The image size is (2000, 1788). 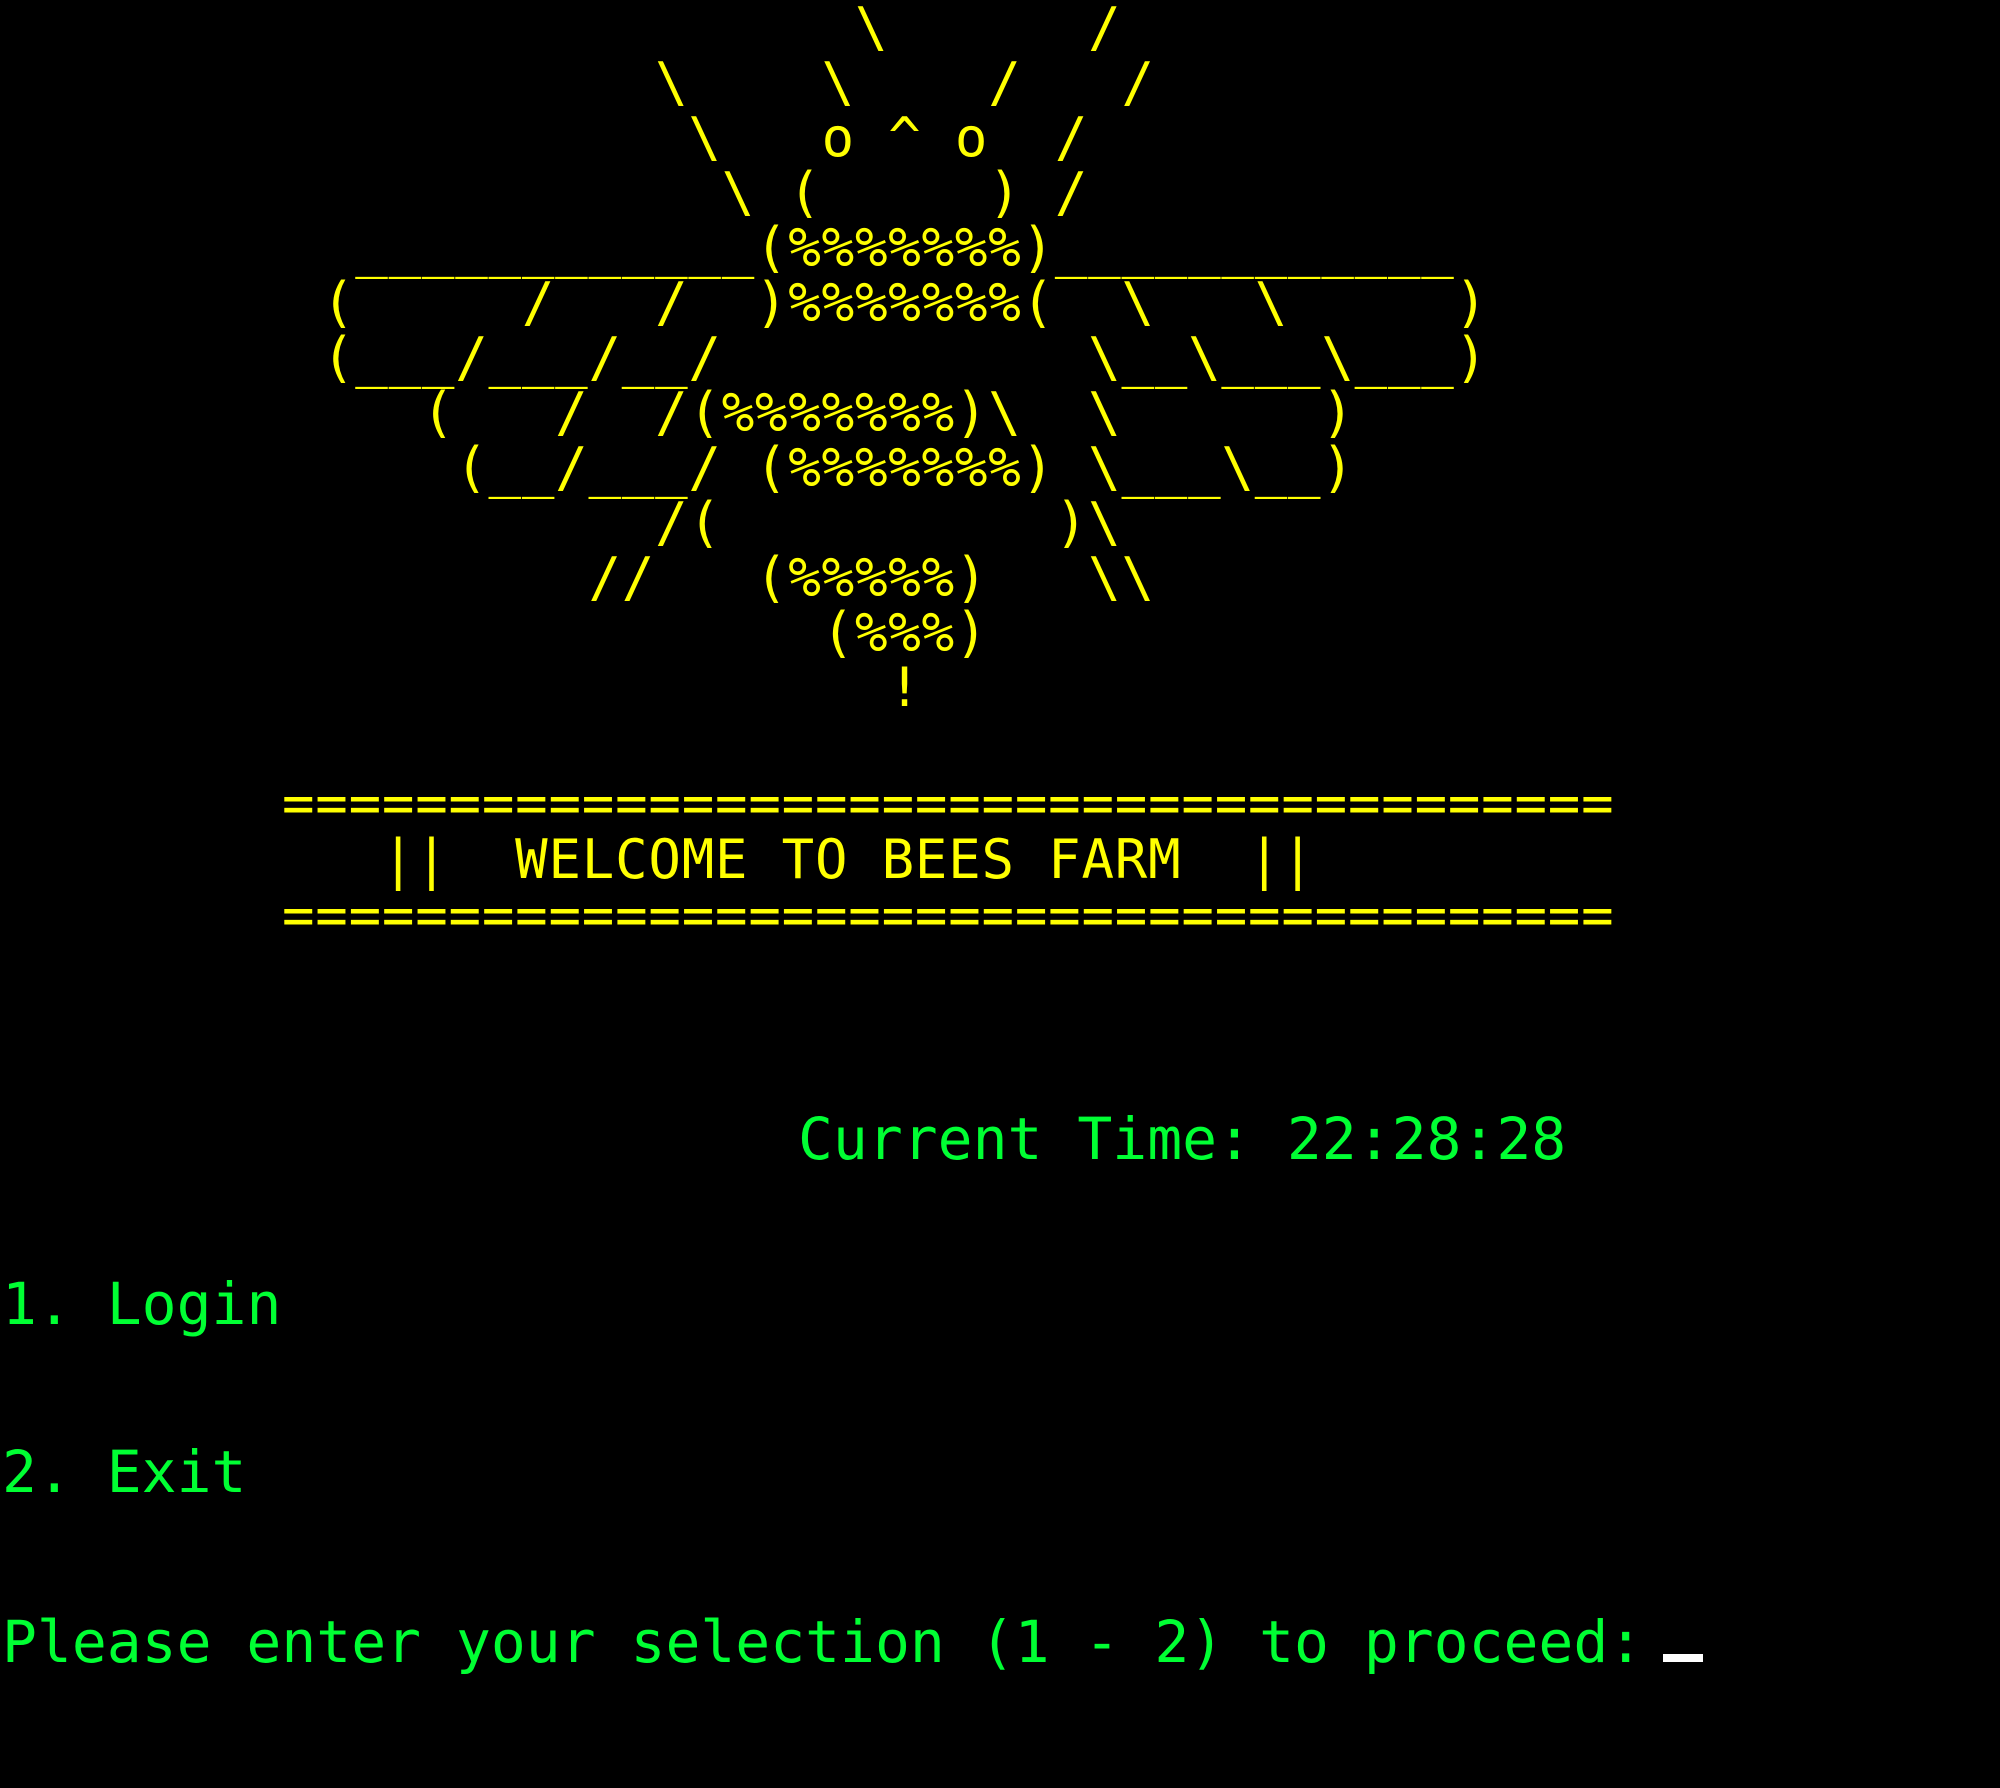 I want to click on menu-item-login: 1. Login, so click(x=852, y=1304).